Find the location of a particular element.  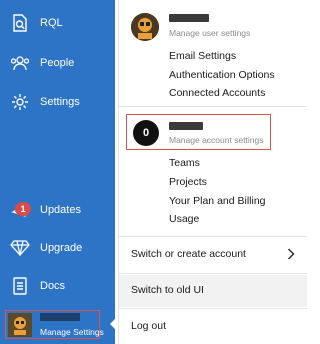

authentication-options-link: Authentication Options is located at coordinates (222, 75).